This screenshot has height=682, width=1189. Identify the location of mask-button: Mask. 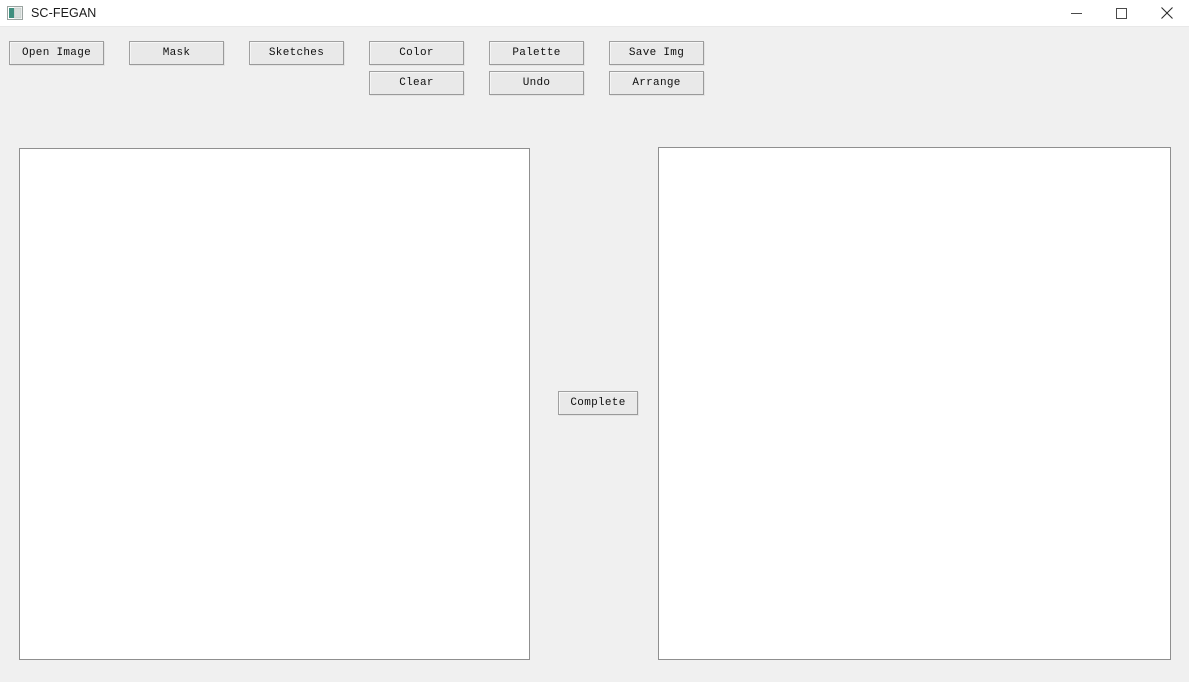
(176, 53).